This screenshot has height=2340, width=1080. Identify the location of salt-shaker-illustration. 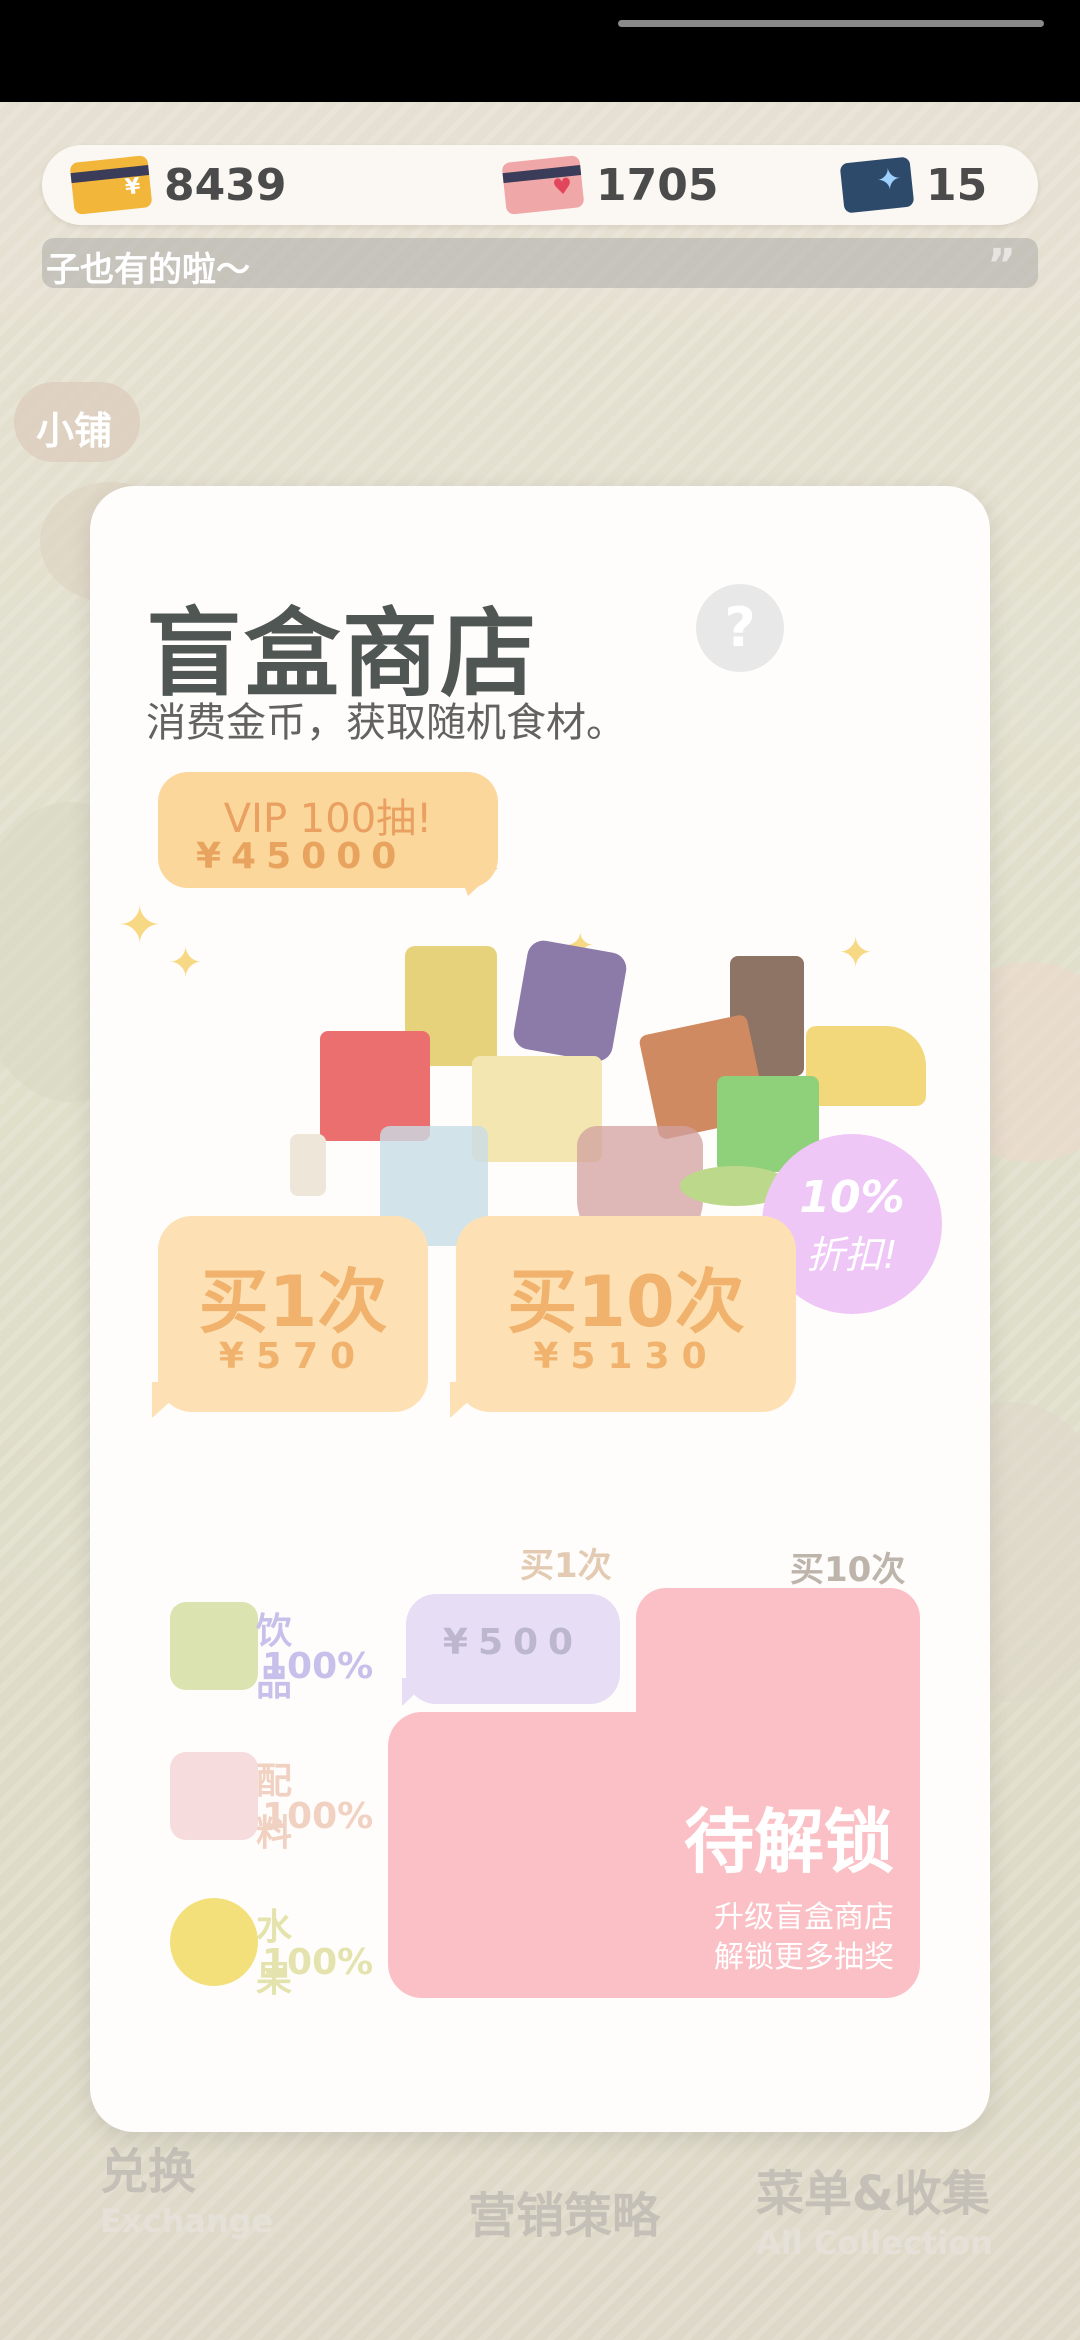
(308, 1165).